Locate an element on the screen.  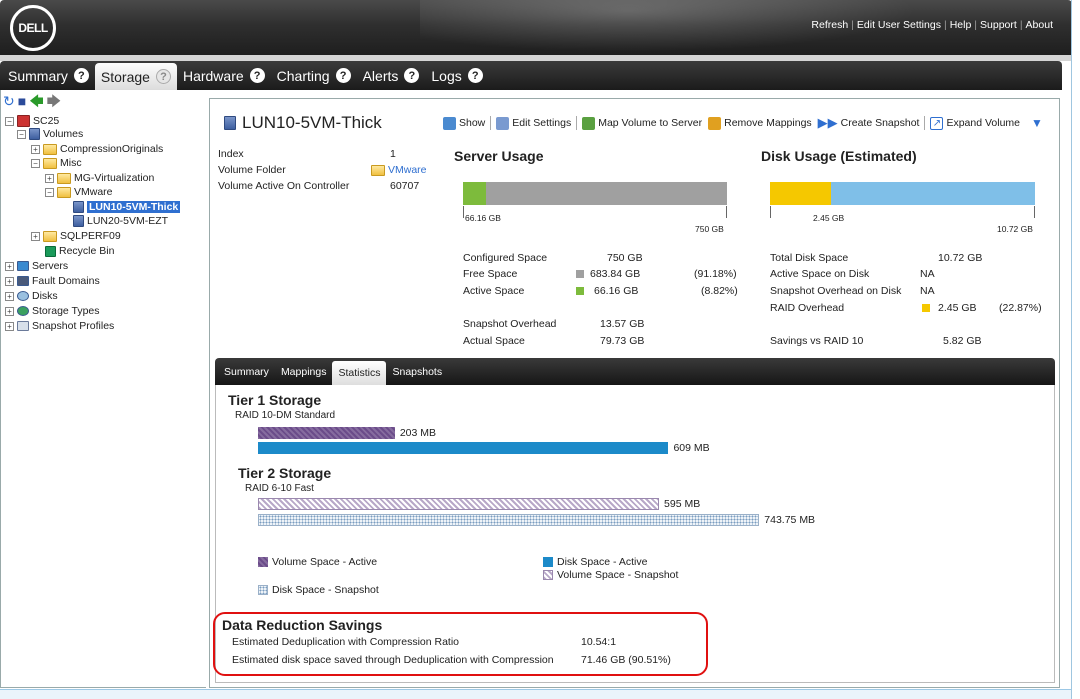
tree-node-vmware: − VMware is located at coordinates (79, 192).